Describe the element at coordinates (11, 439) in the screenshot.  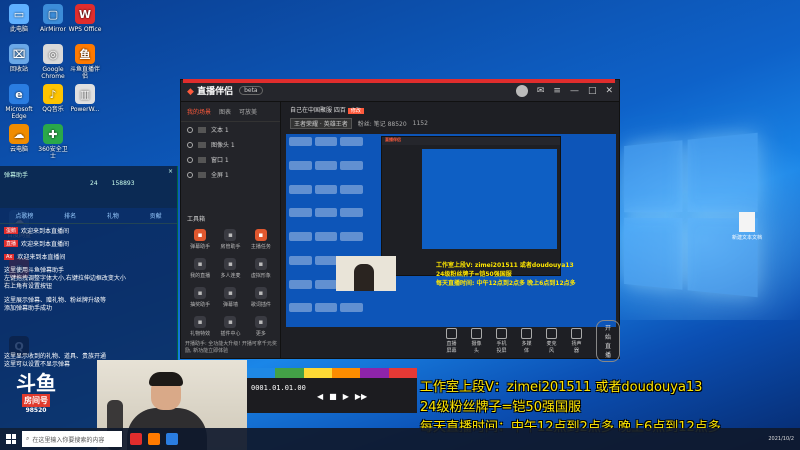
I see `start-button` at that location.